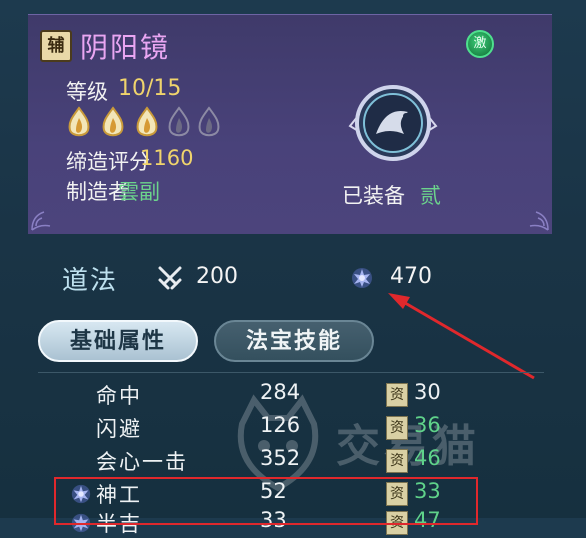  I want to click on attack-value: 200, so click(217, 276).